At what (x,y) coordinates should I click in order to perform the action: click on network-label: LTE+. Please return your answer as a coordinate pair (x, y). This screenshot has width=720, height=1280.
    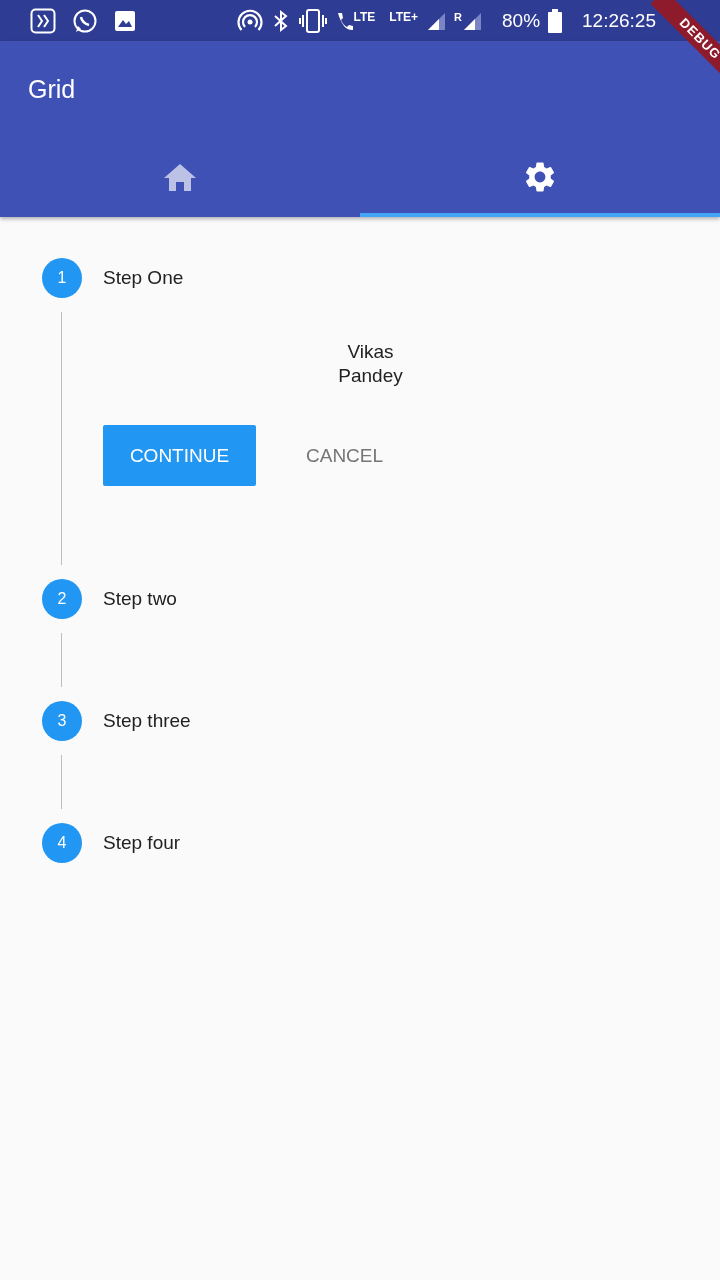
    Looking at the image, I should click on (404, 16).